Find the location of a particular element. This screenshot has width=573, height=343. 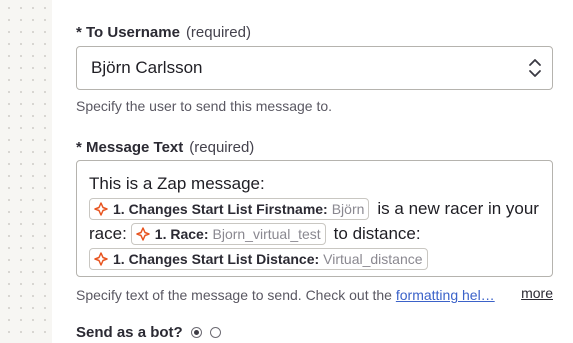

message-text-segment: race: is located at coordinates (108, 233).